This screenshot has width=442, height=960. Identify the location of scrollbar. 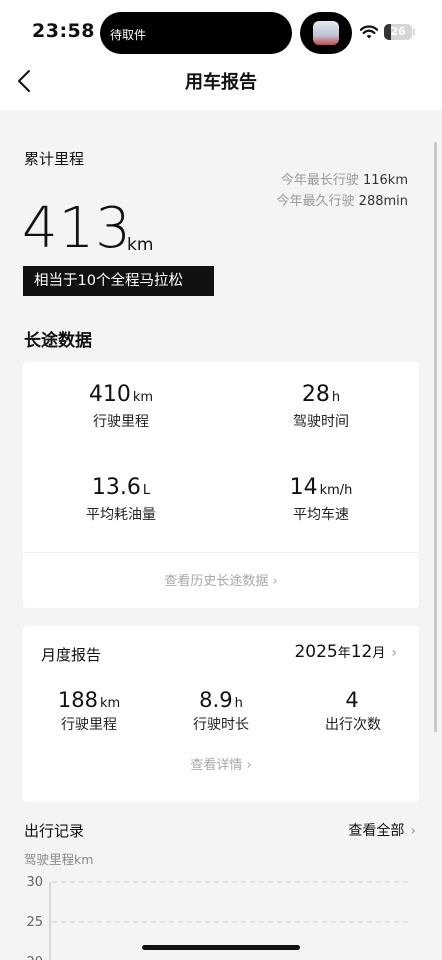
(435, 437).